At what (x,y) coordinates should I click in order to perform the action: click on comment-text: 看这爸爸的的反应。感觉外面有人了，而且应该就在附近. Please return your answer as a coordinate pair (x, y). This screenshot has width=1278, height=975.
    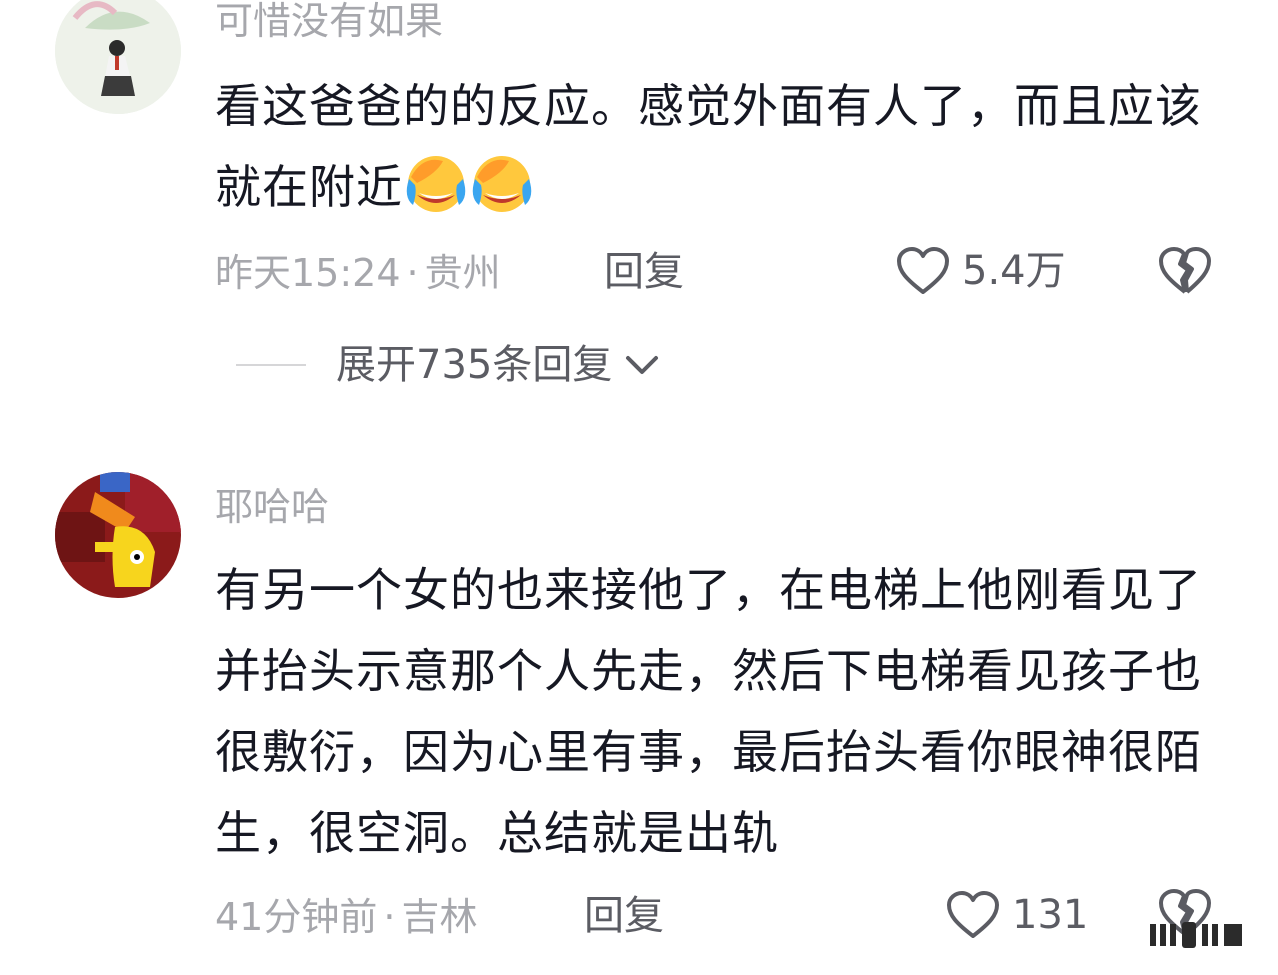
    Looking at the image, I should click on (715, 147).